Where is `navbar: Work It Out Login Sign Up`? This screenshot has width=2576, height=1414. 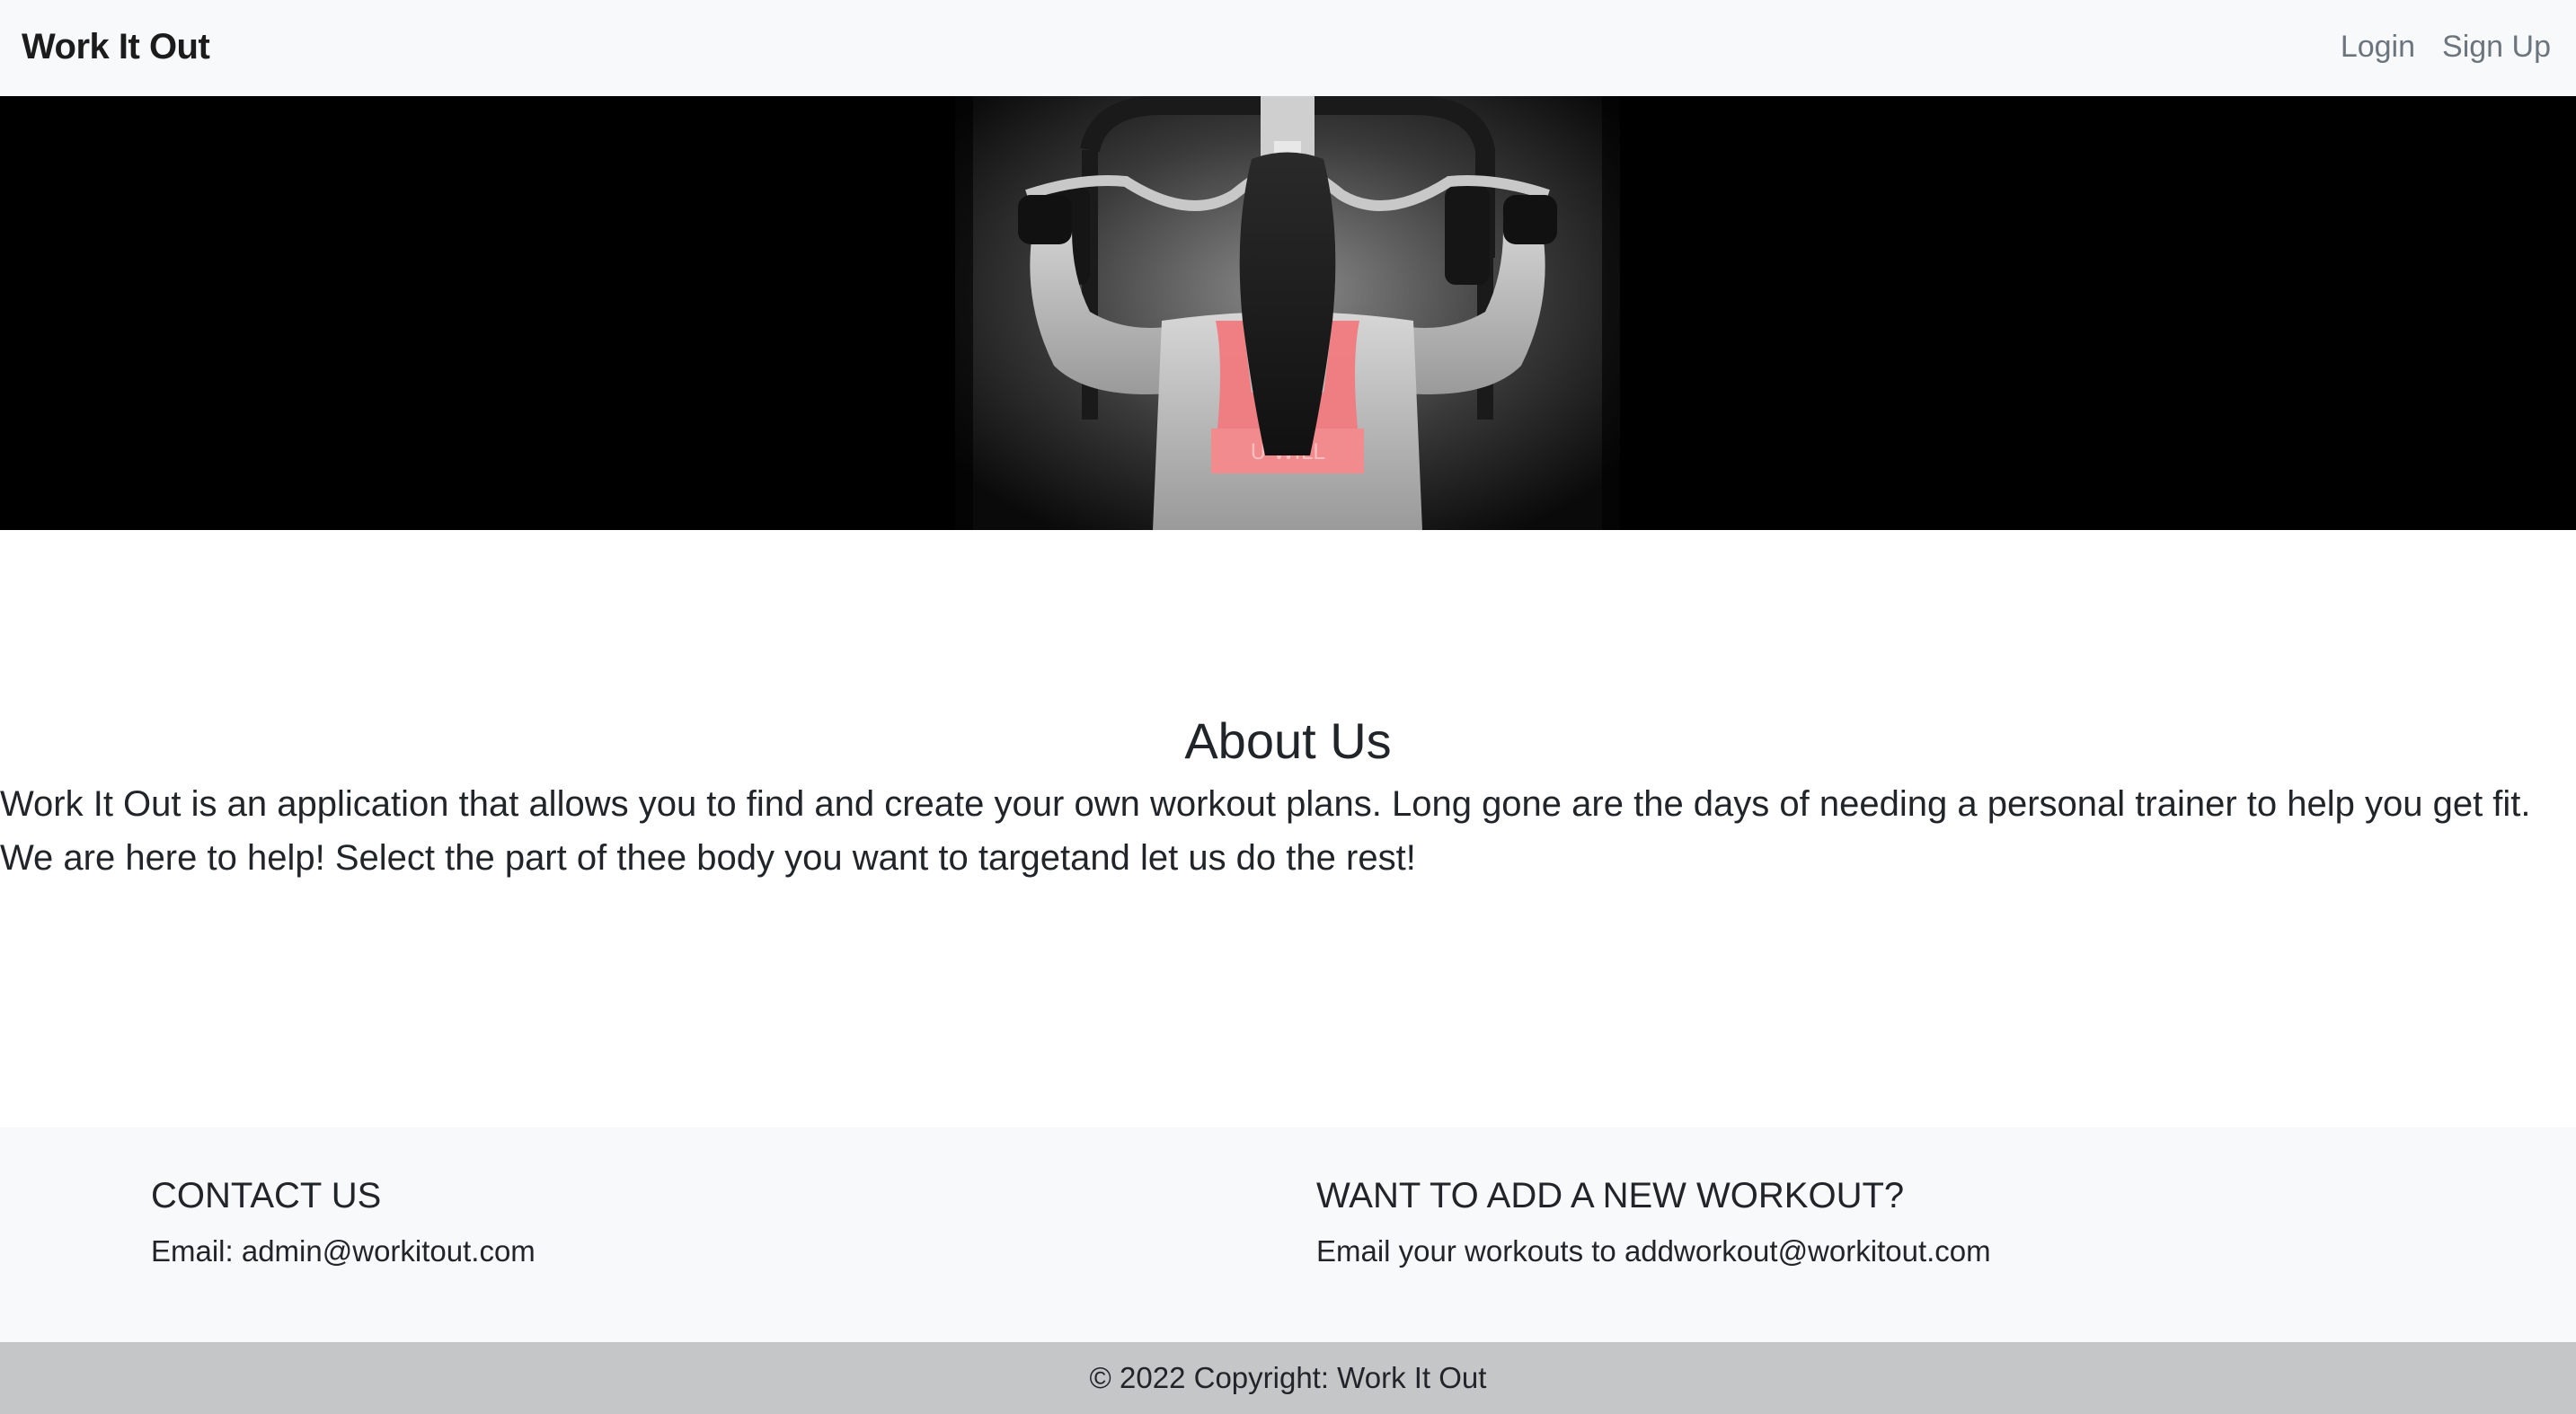 navbar: Work It Out Login Sign Up is located at coordinates (1288, 48).